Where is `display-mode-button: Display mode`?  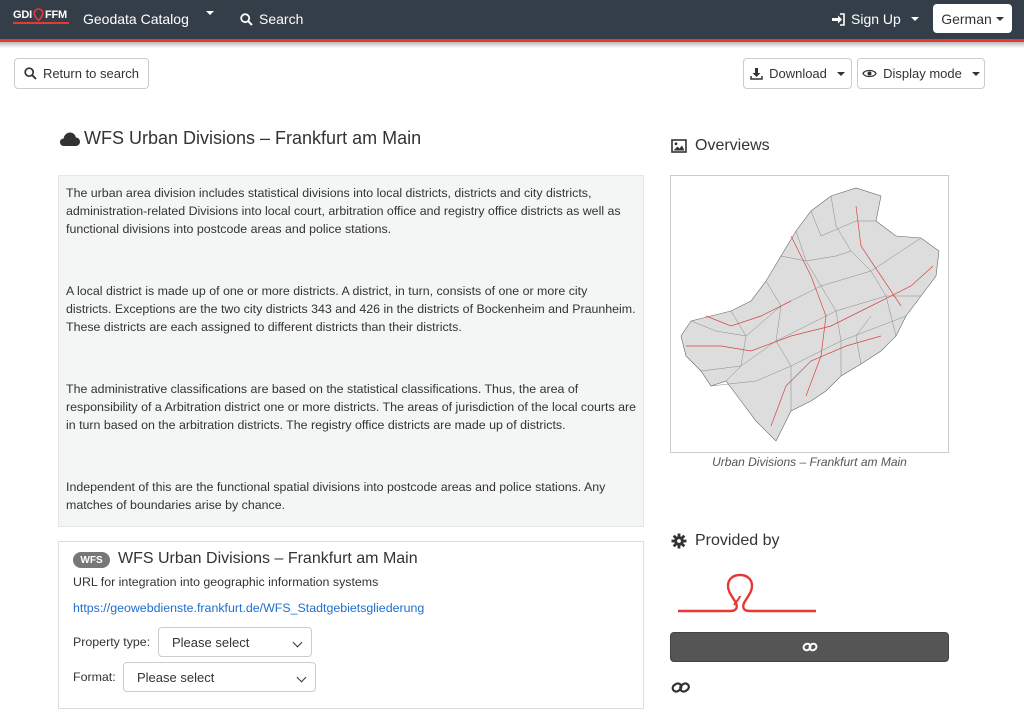 display-mode-button: Display mode is located at coordinates (921, 73).